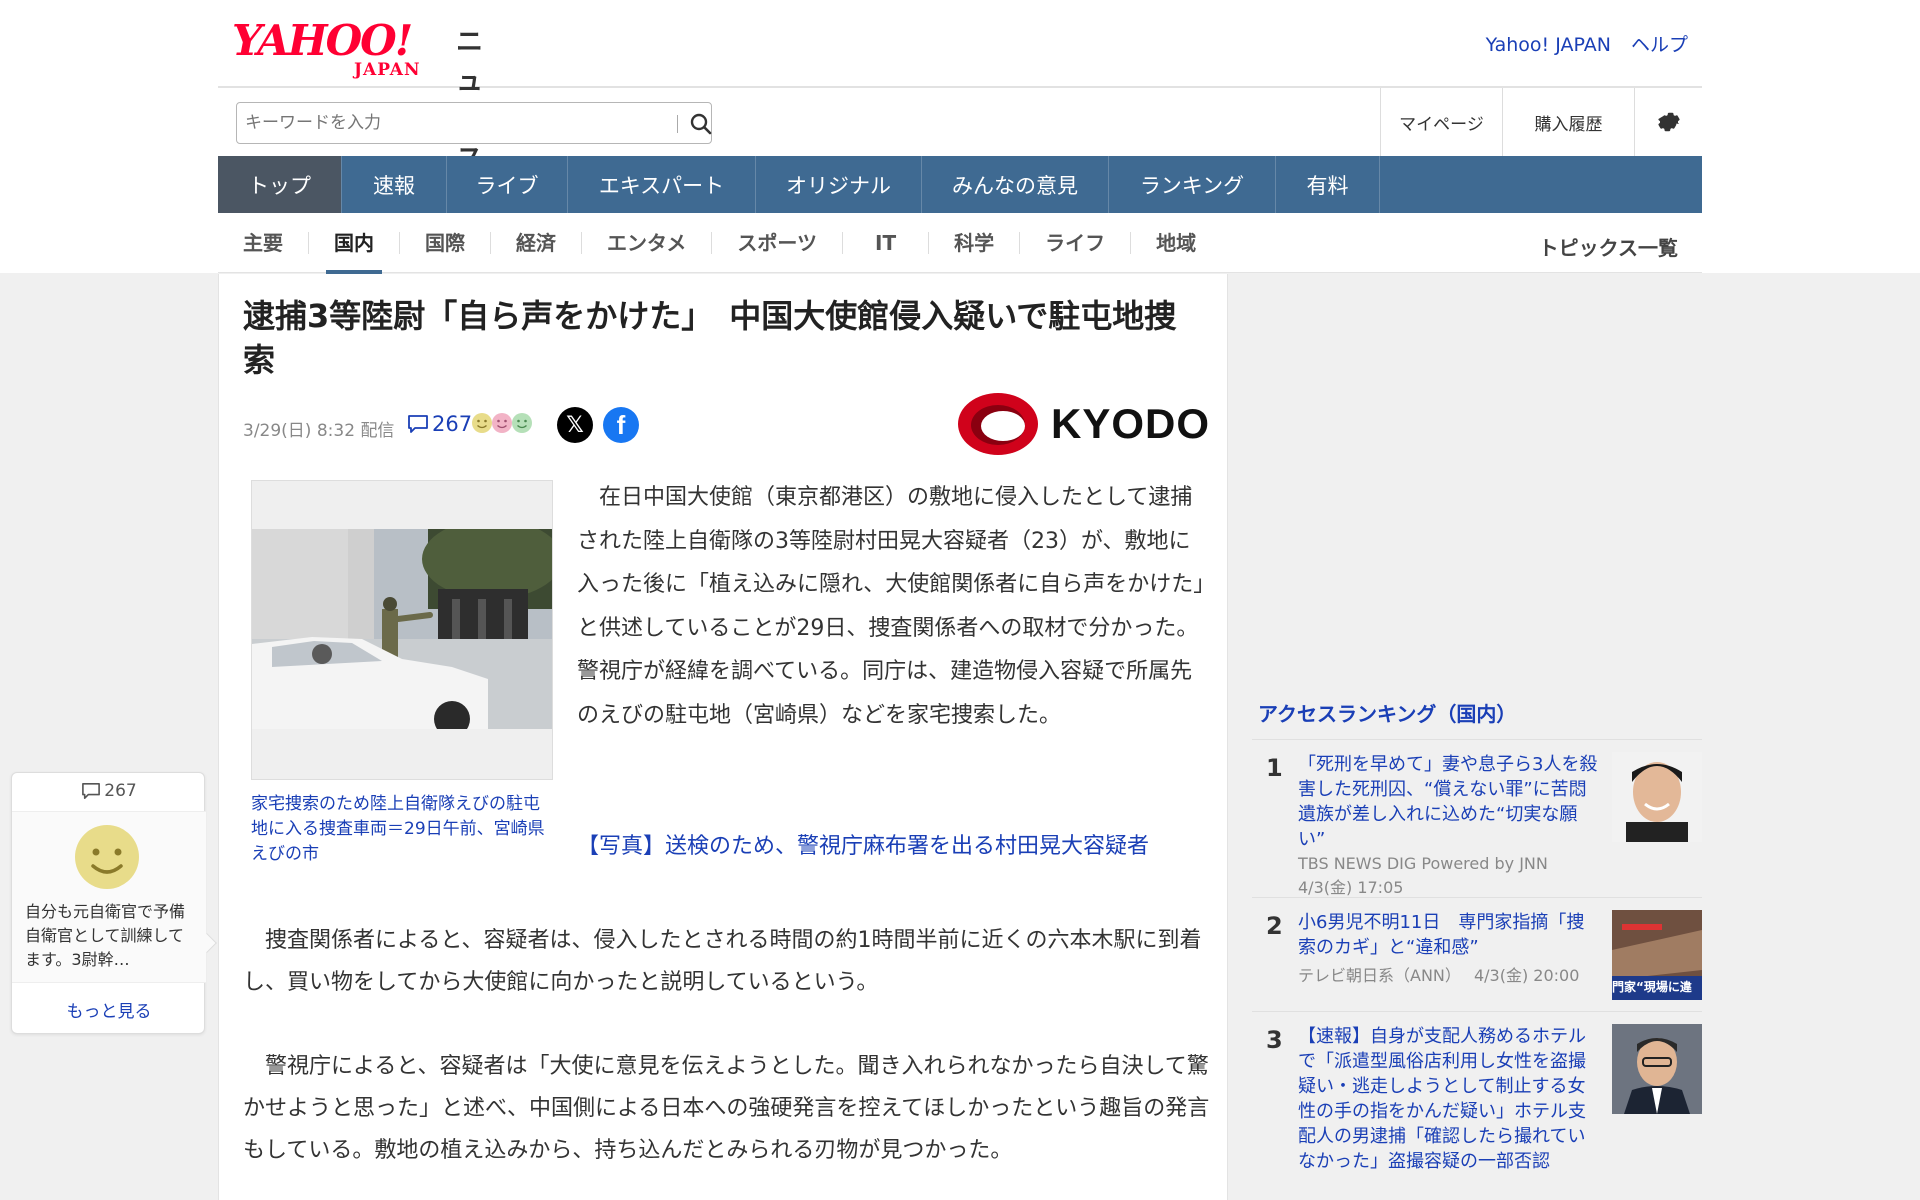  I want to click on comment-preview-card: 267 自分も元自衛官で予備自衛官として訓練してます。3尉幹… もっと見る, so click(114, 903).